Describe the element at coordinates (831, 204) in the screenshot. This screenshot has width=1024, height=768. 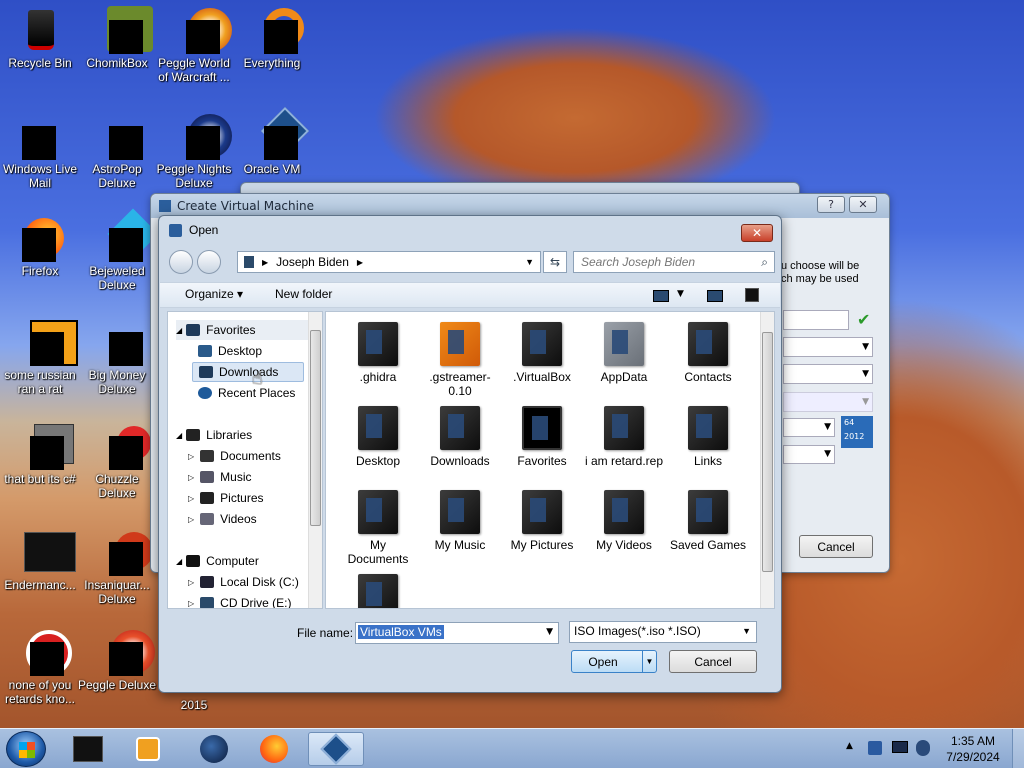
I see `help-button: ?` at that location.